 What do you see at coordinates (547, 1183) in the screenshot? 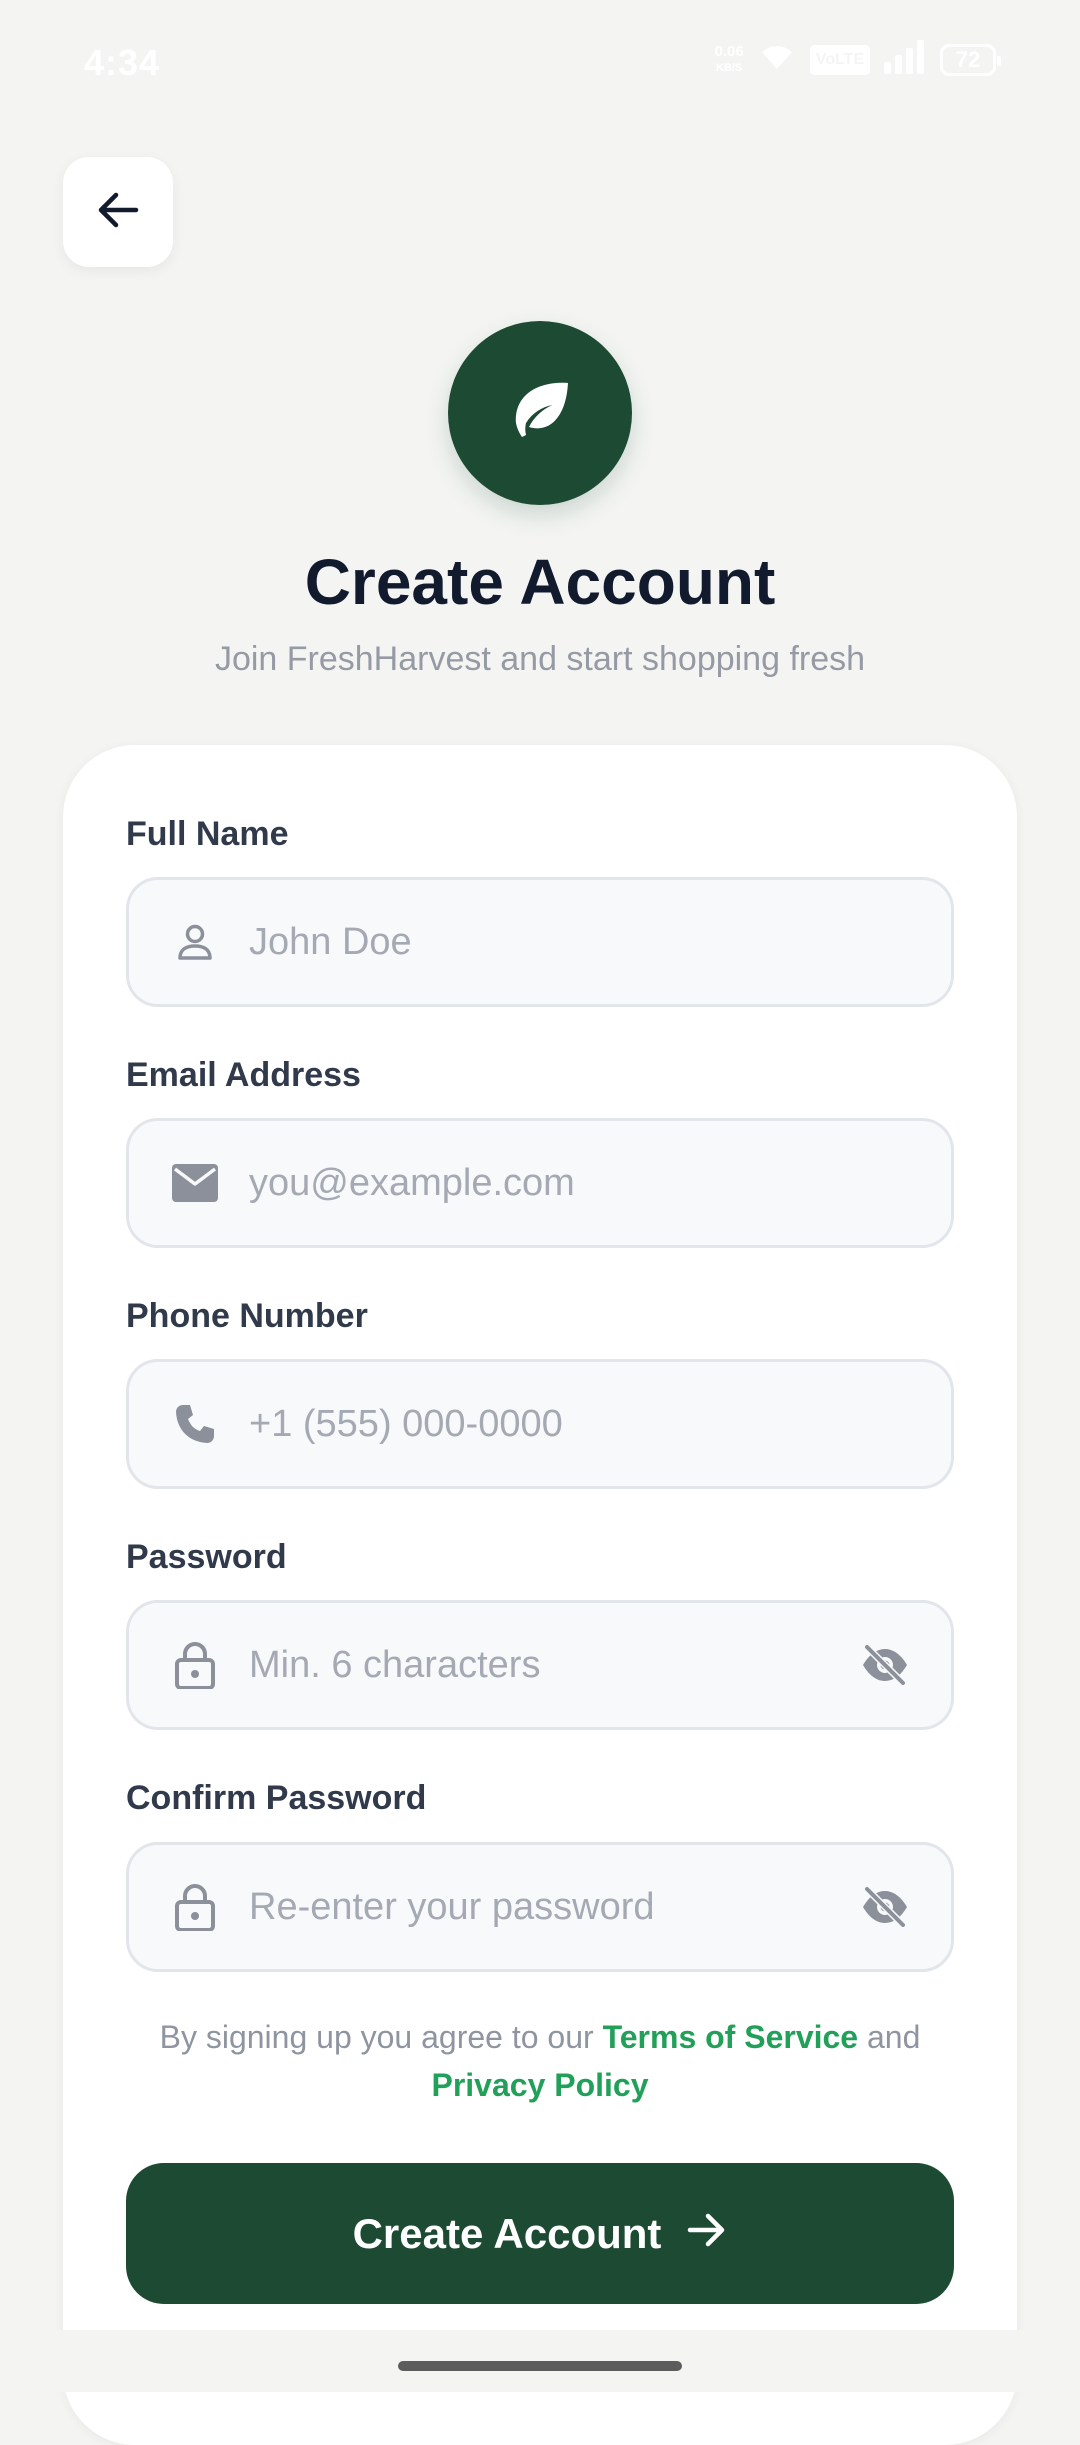
I see `email-input` at bounding box center [547, 1183].